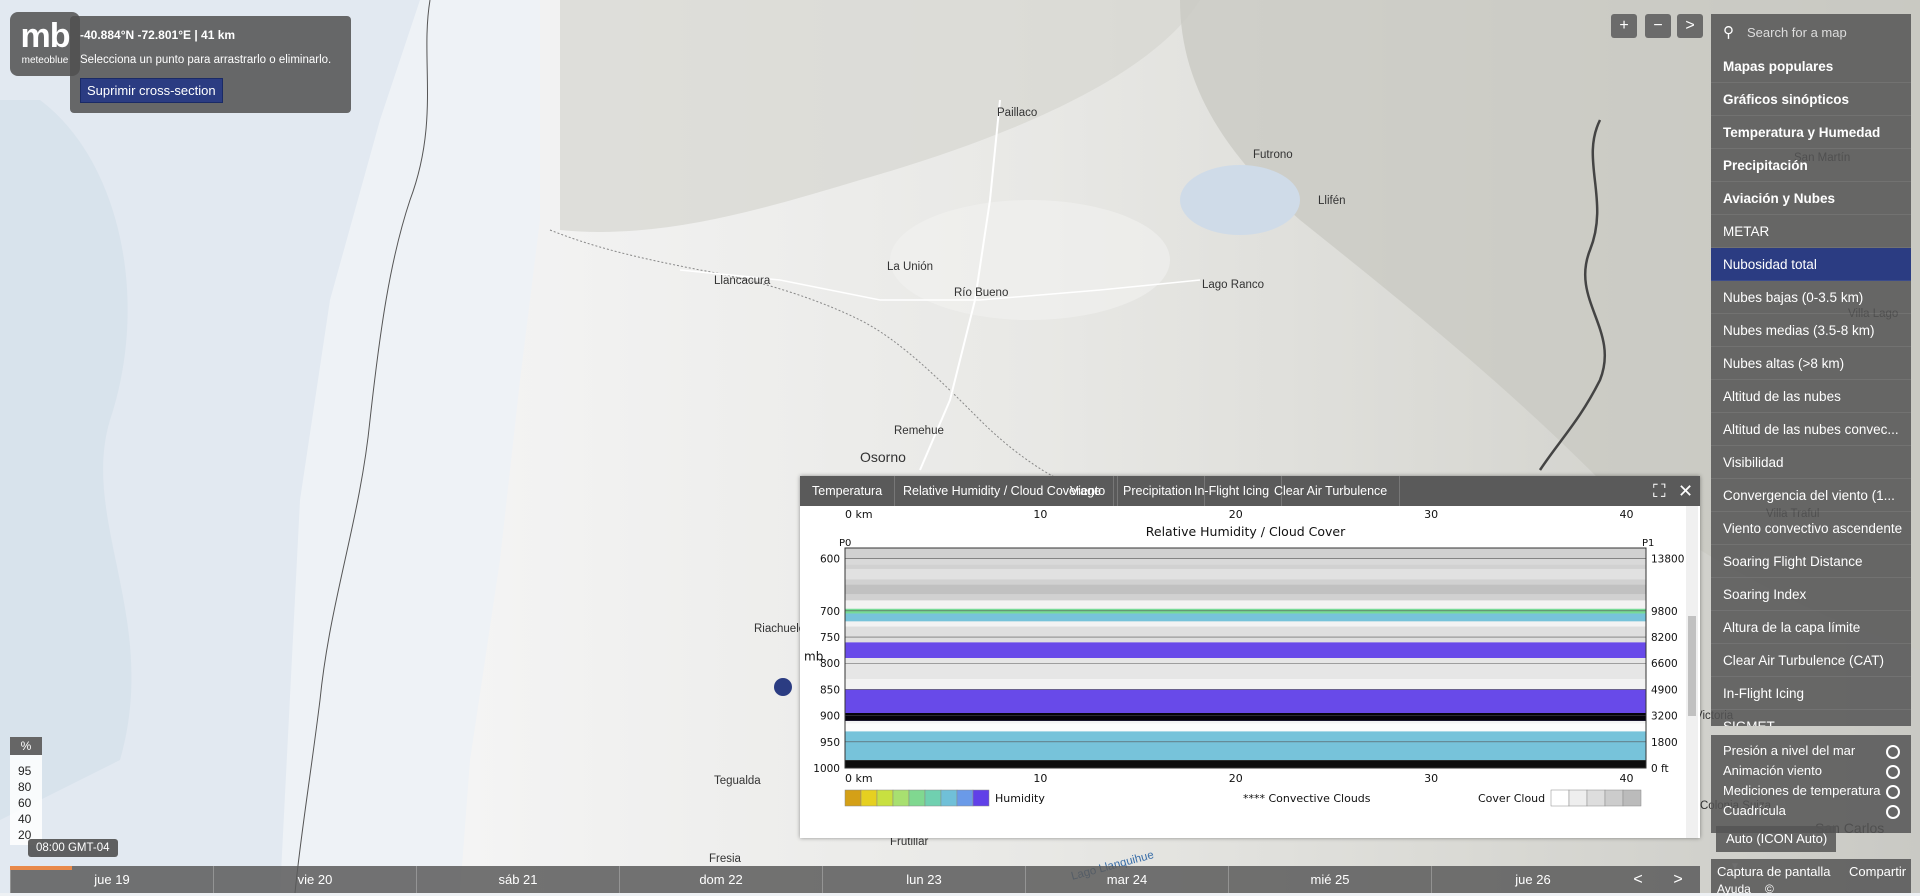 The image size is (1920, 896). What do you see at coordinates (1827, 32) in the screenshot?
I see `search-input` at bounding box center [1827, 32].